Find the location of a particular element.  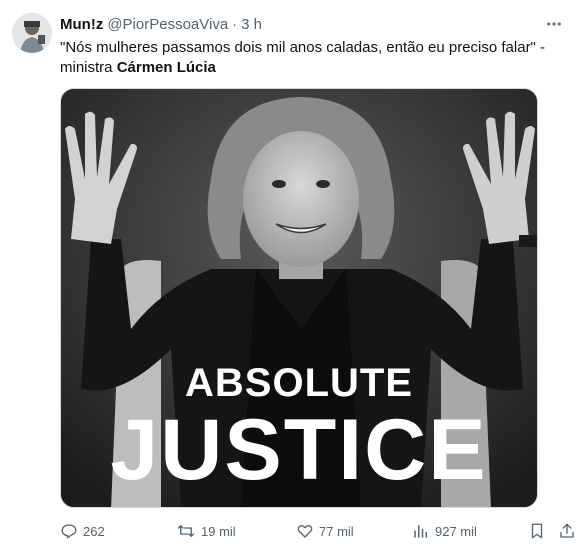

share-button is located at coordinates (569, 531).